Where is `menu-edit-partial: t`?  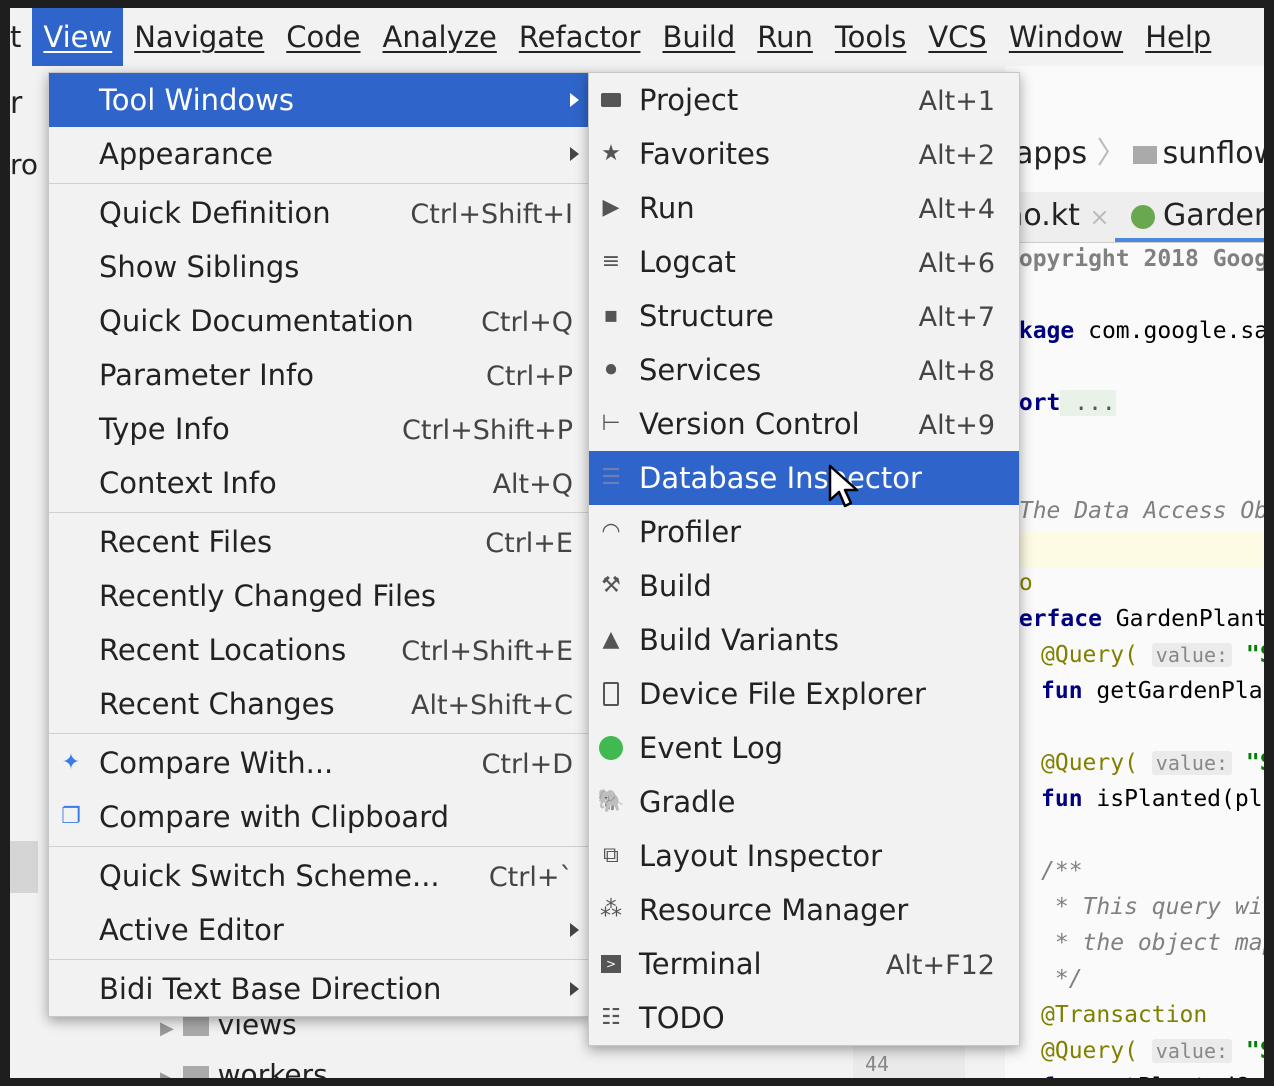
menu-edit-partial: t is located at coordinates (21, 37).